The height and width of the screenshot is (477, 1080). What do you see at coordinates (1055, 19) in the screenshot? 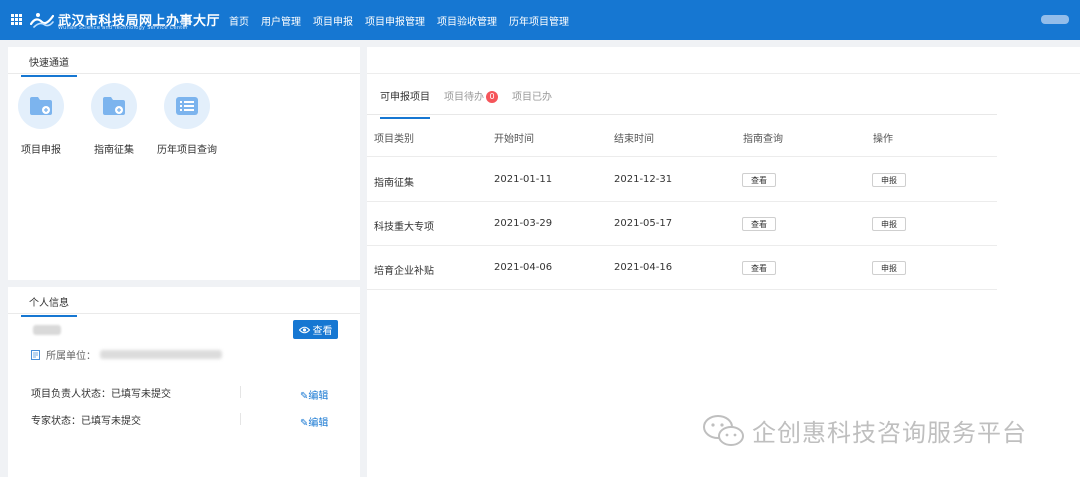
I see `user-avatar` at bounding box center [1055, 19].